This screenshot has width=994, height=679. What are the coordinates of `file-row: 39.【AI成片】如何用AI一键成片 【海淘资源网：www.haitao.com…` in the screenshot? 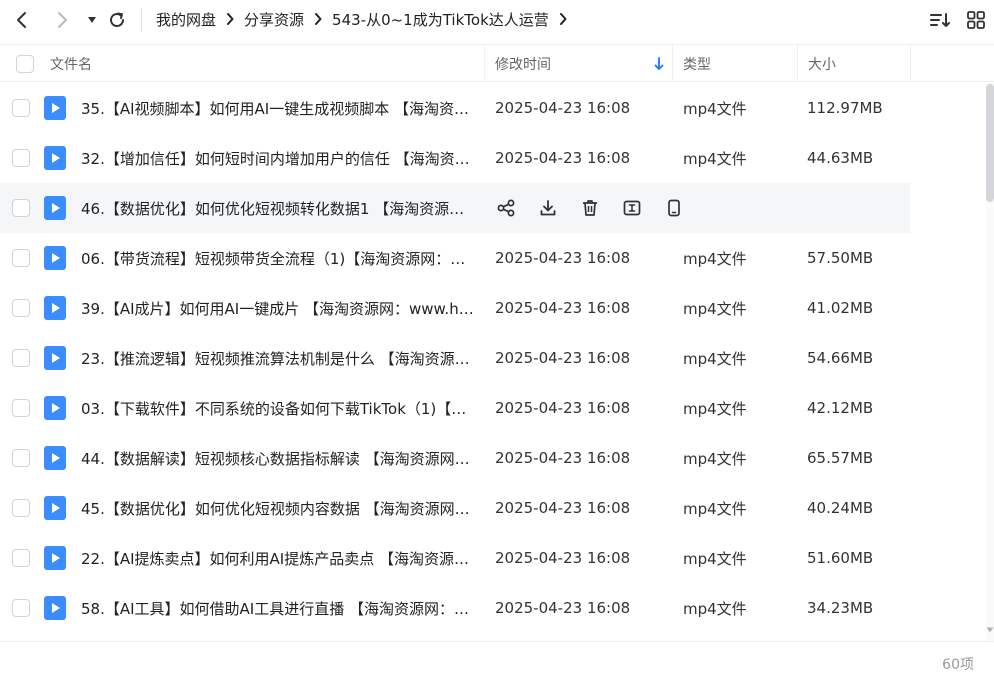 It's located at (455, 308).